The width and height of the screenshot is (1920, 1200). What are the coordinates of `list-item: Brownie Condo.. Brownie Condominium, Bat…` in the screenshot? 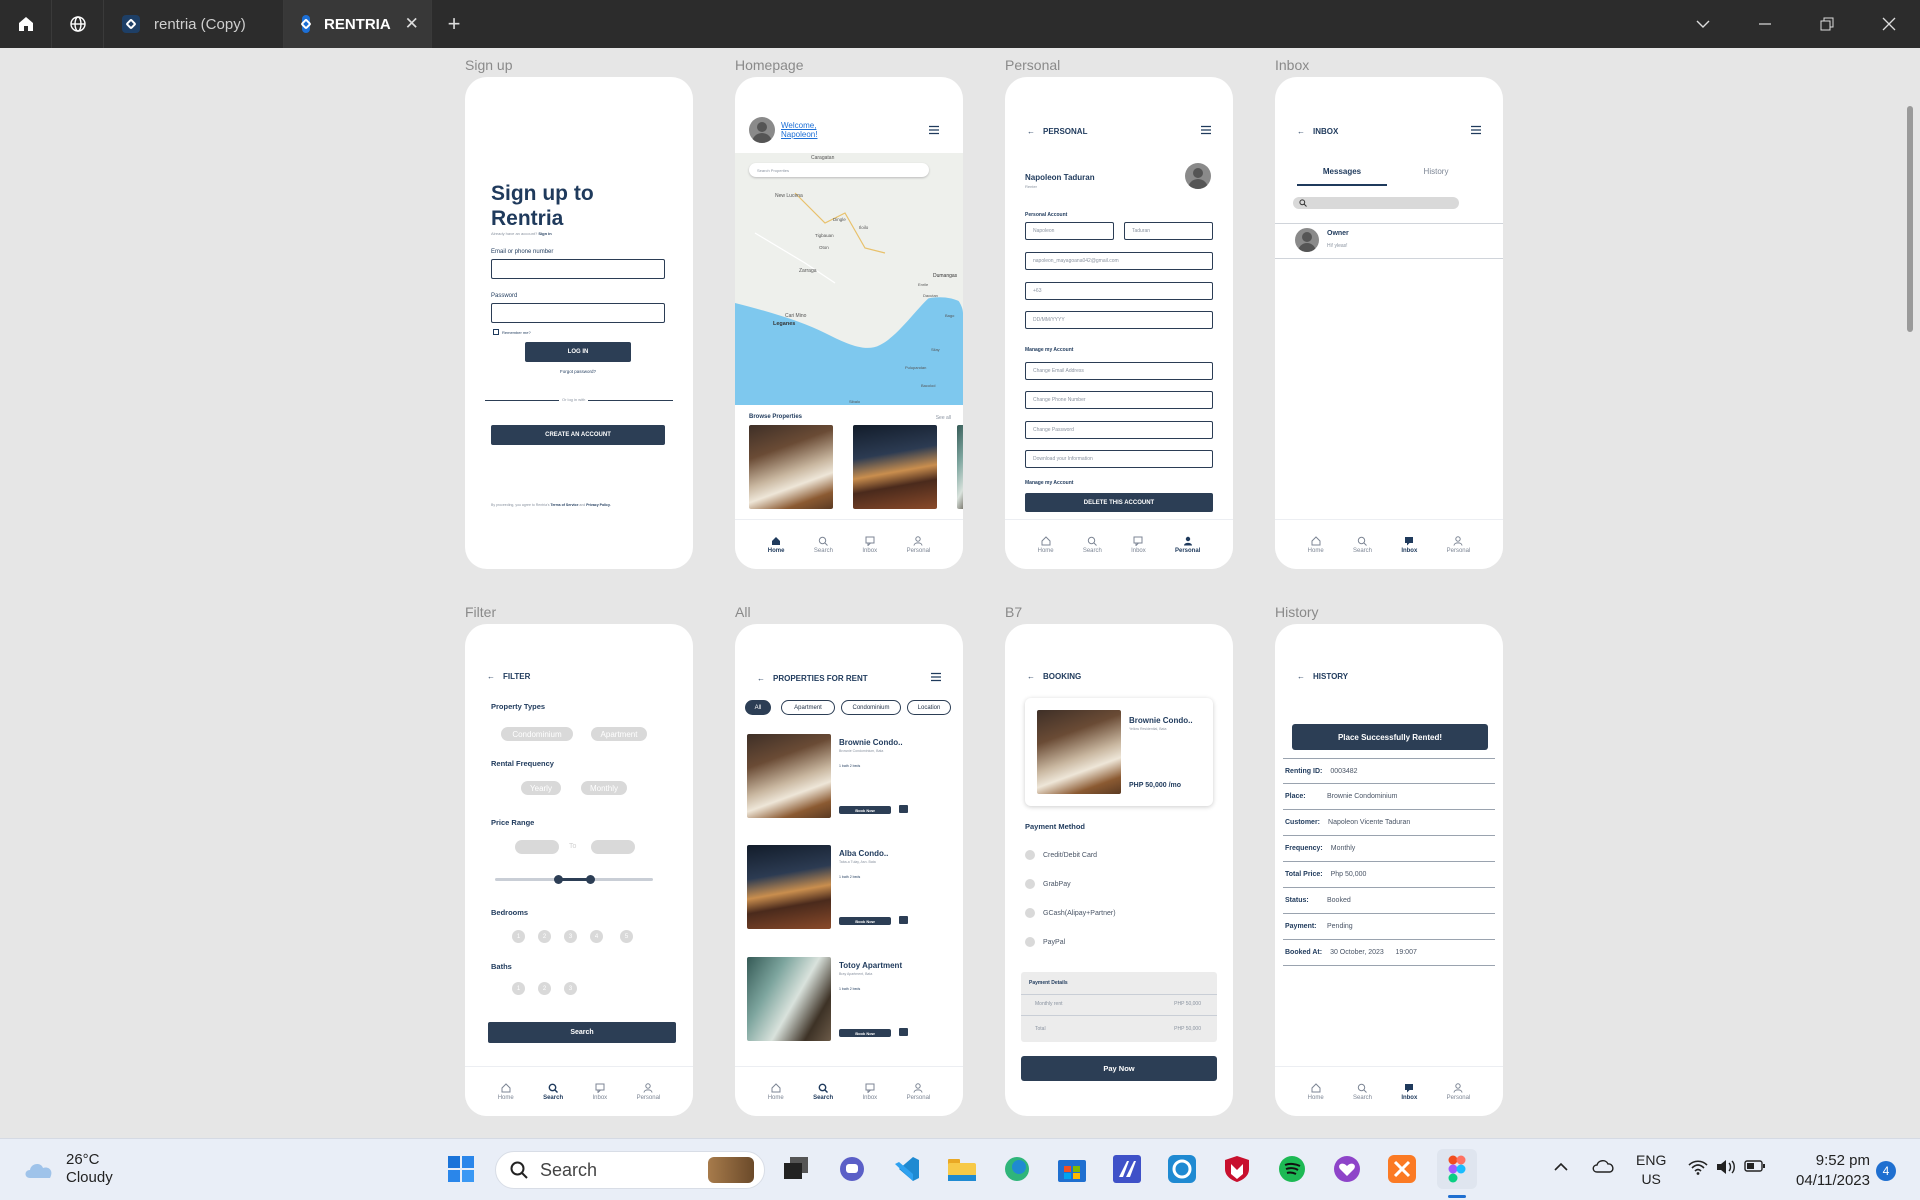 It's located at (849, 779).